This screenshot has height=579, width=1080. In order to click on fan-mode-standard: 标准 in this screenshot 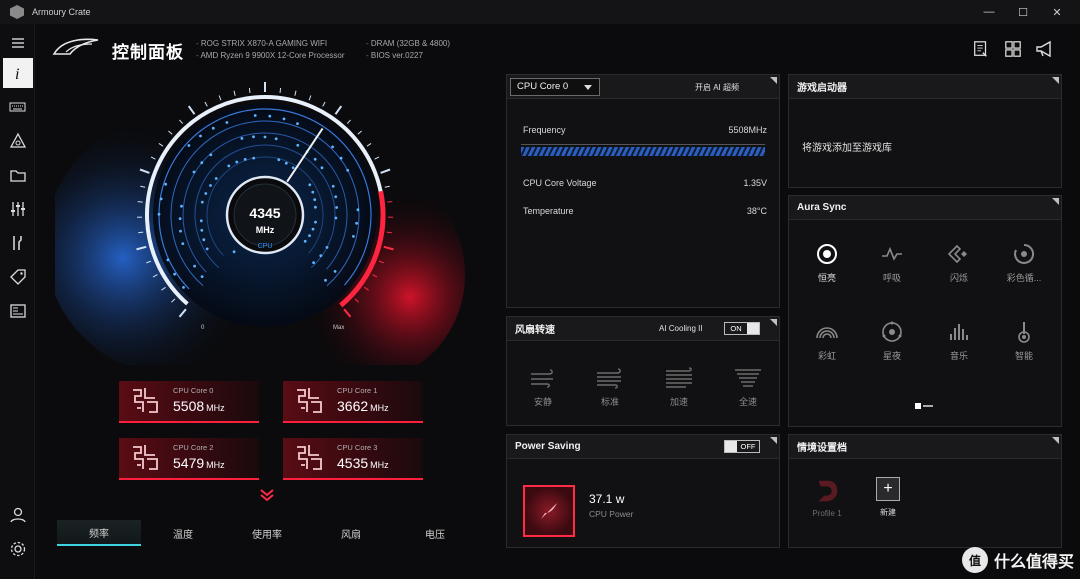, I will do `click(610, 387)`.